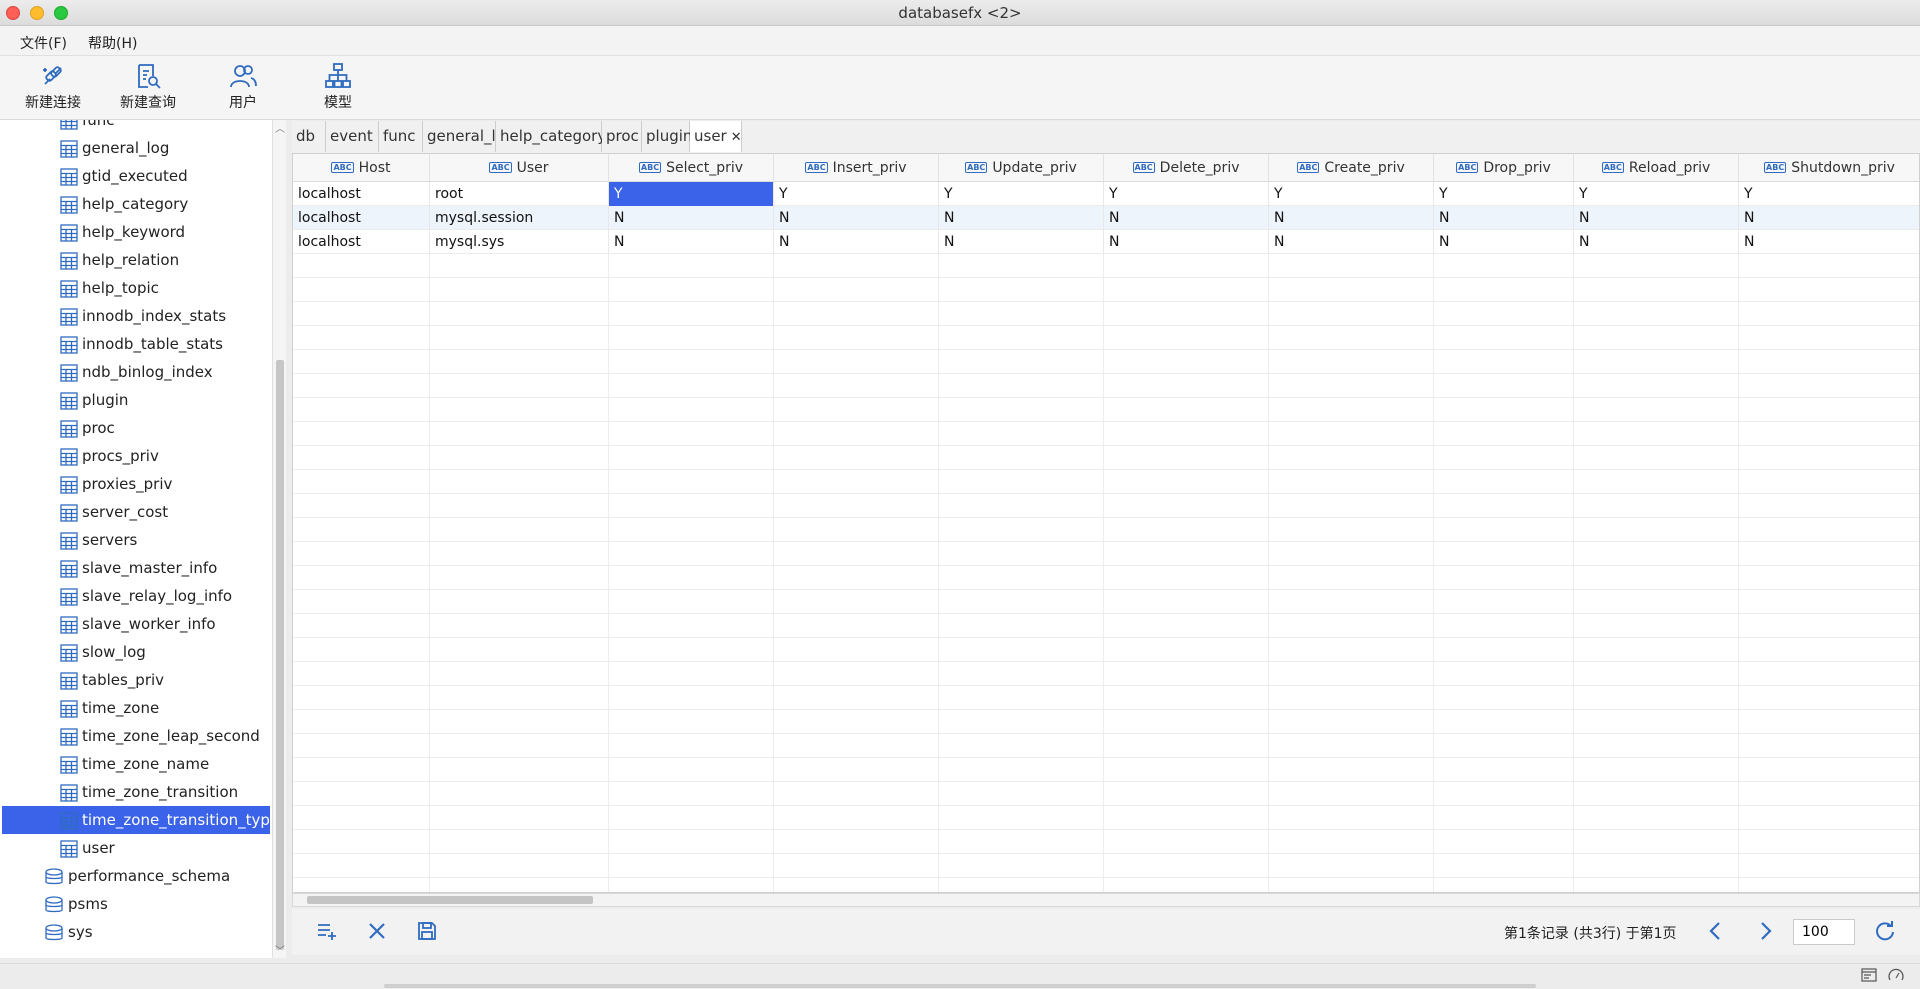  I want to click on grid-horizontal-scrollbar, so click(1106, 900).